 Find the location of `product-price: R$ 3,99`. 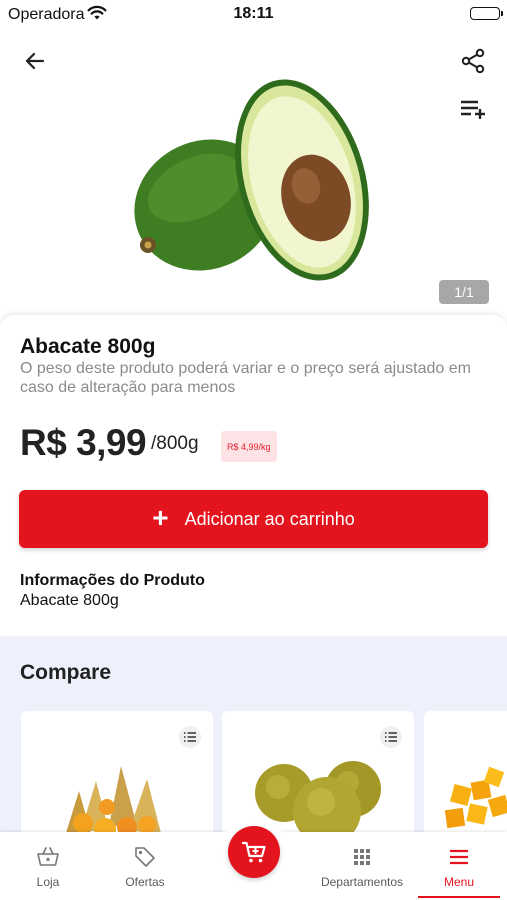

product-price: R$ 3,99 is located at coordinates (83, 442).